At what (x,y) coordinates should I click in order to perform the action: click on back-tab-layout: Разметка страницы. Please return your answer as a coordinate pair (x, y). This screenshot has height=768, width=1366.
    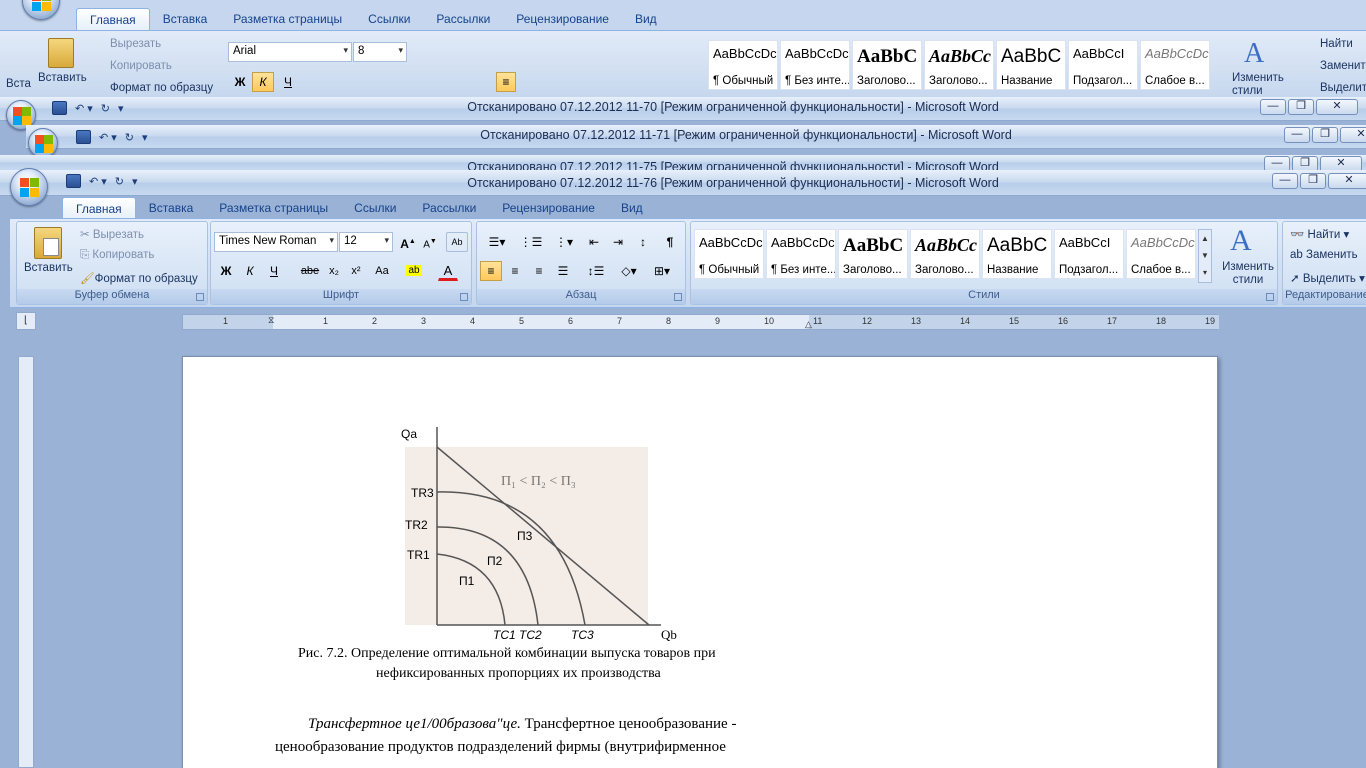
    Looking at the image, I should click on (287, 19).